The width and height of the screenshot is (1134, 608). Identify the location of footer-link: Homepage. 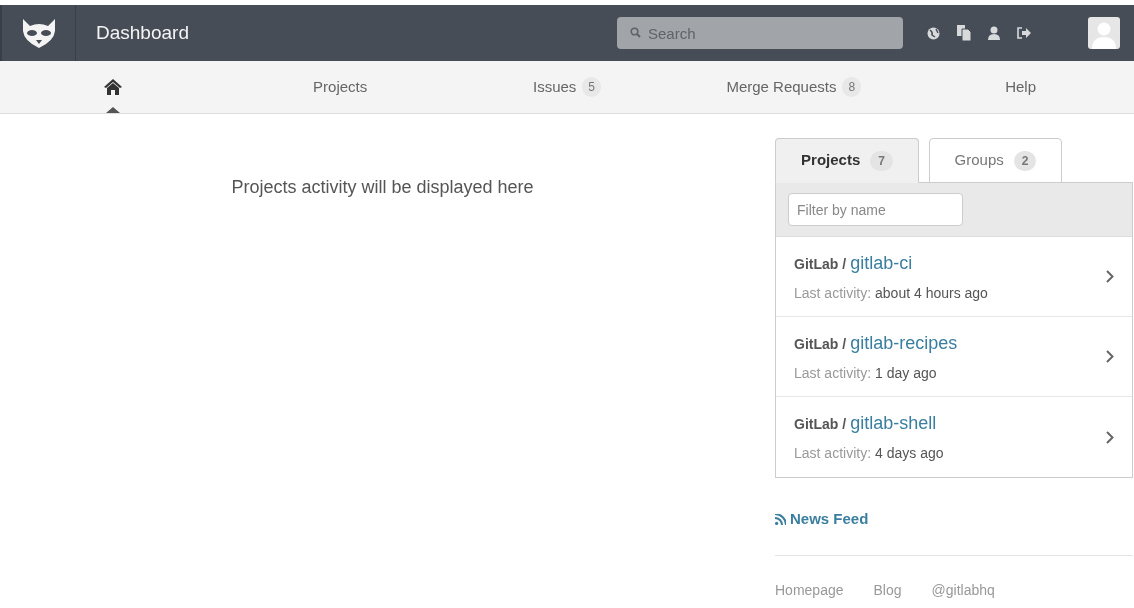
(809, 590).